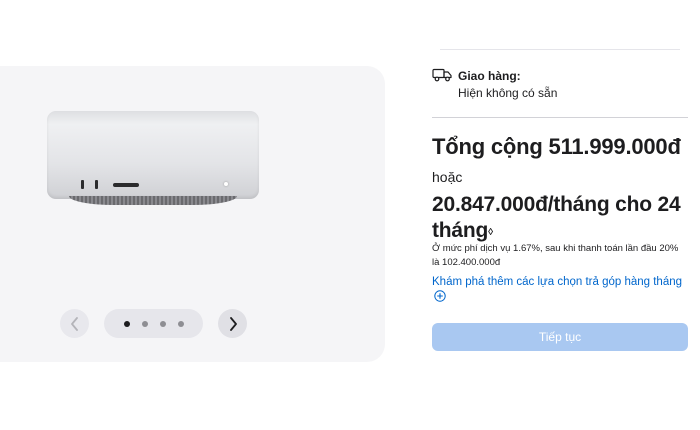  I want to click on gallery-next-button, so click(232, 323).